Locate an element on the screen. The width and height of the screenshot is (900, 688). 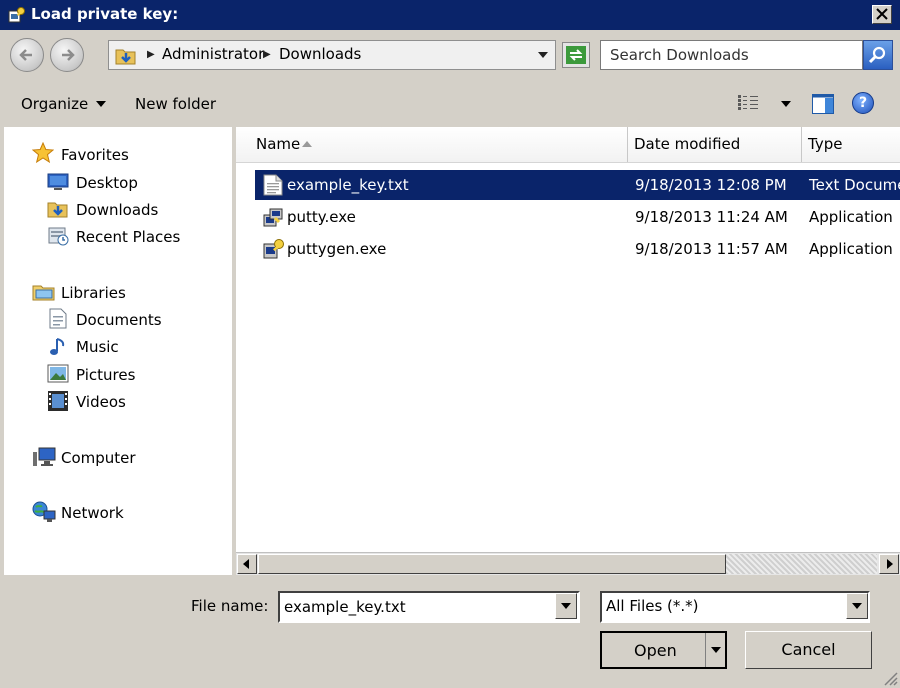
column-headers: Name Date modified Type is located at coordinates (568, 145).